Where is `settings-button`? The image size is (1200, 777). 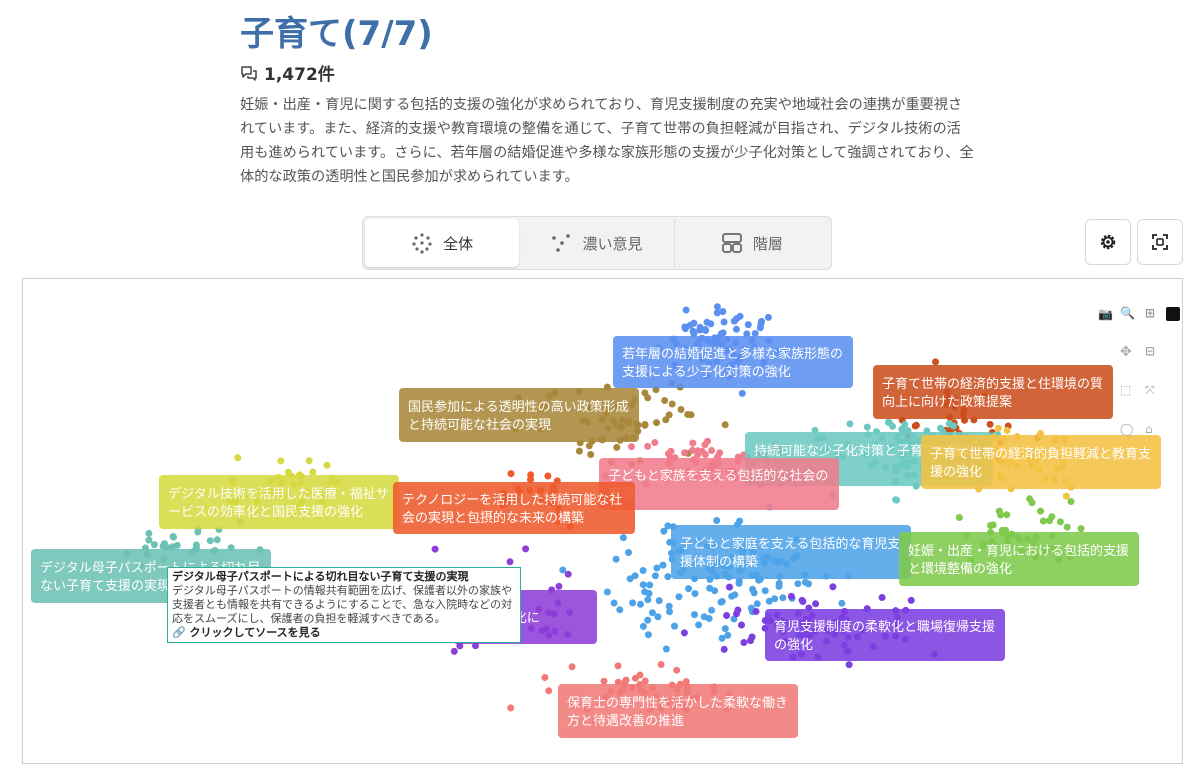 settings-button is located at coordinates (1108, 242).